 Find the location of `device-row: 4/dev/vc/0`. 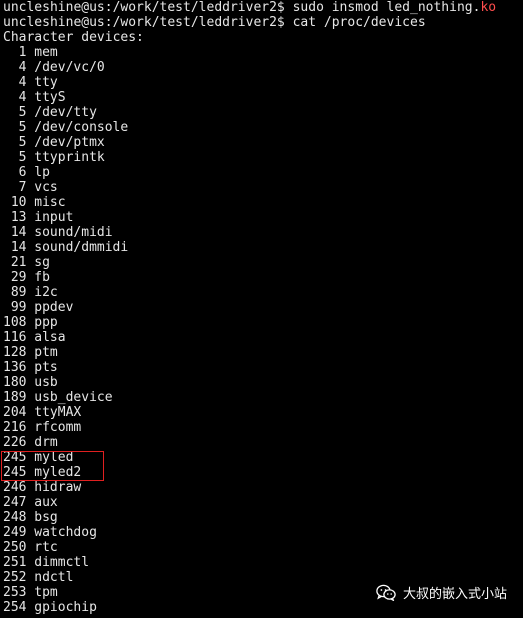

device-row: 4/dev/vc/0 is located at coordinates (263, 67).